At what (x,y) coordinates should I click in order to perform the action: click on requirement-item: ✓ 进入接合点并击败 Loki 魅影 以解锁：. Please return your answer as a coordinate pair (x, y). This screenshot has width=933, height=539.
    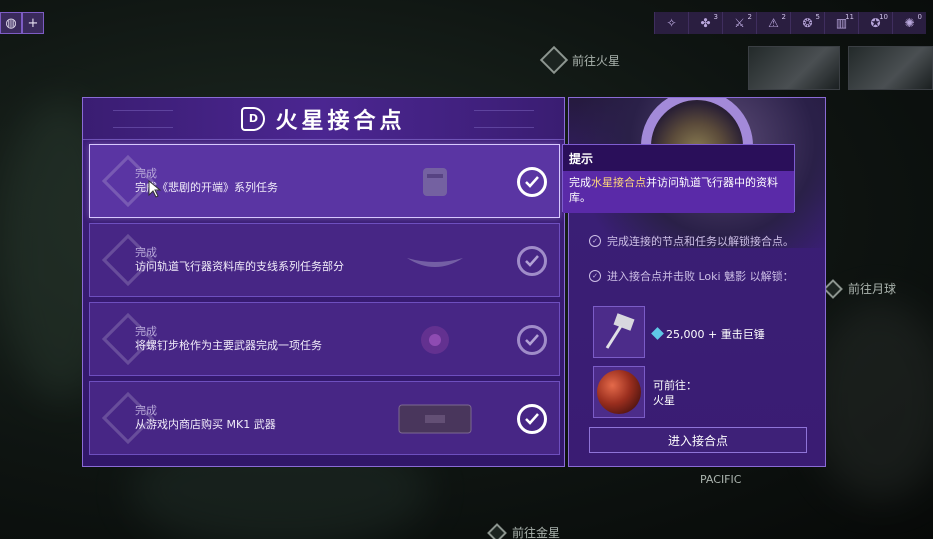
    Looking at the image, I should click on (699, 276).